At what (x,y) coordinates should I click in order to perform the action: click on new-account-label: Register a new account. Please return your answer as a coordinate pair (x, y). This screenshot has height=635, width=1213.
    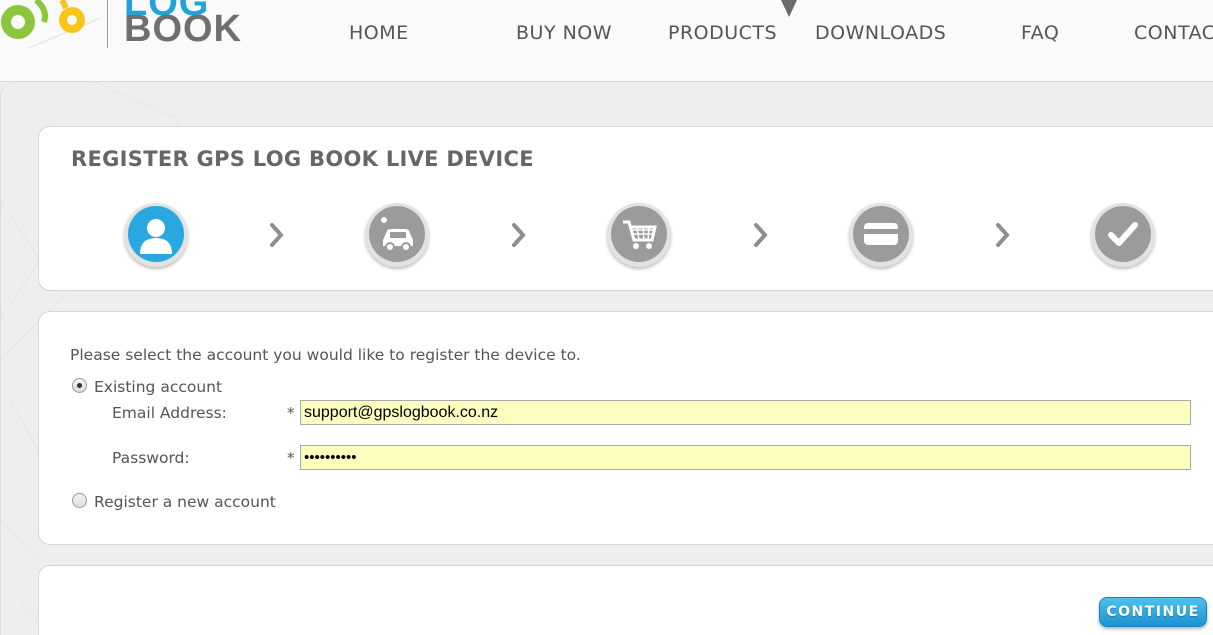
    Looking at the image, I should click on (185, 502).